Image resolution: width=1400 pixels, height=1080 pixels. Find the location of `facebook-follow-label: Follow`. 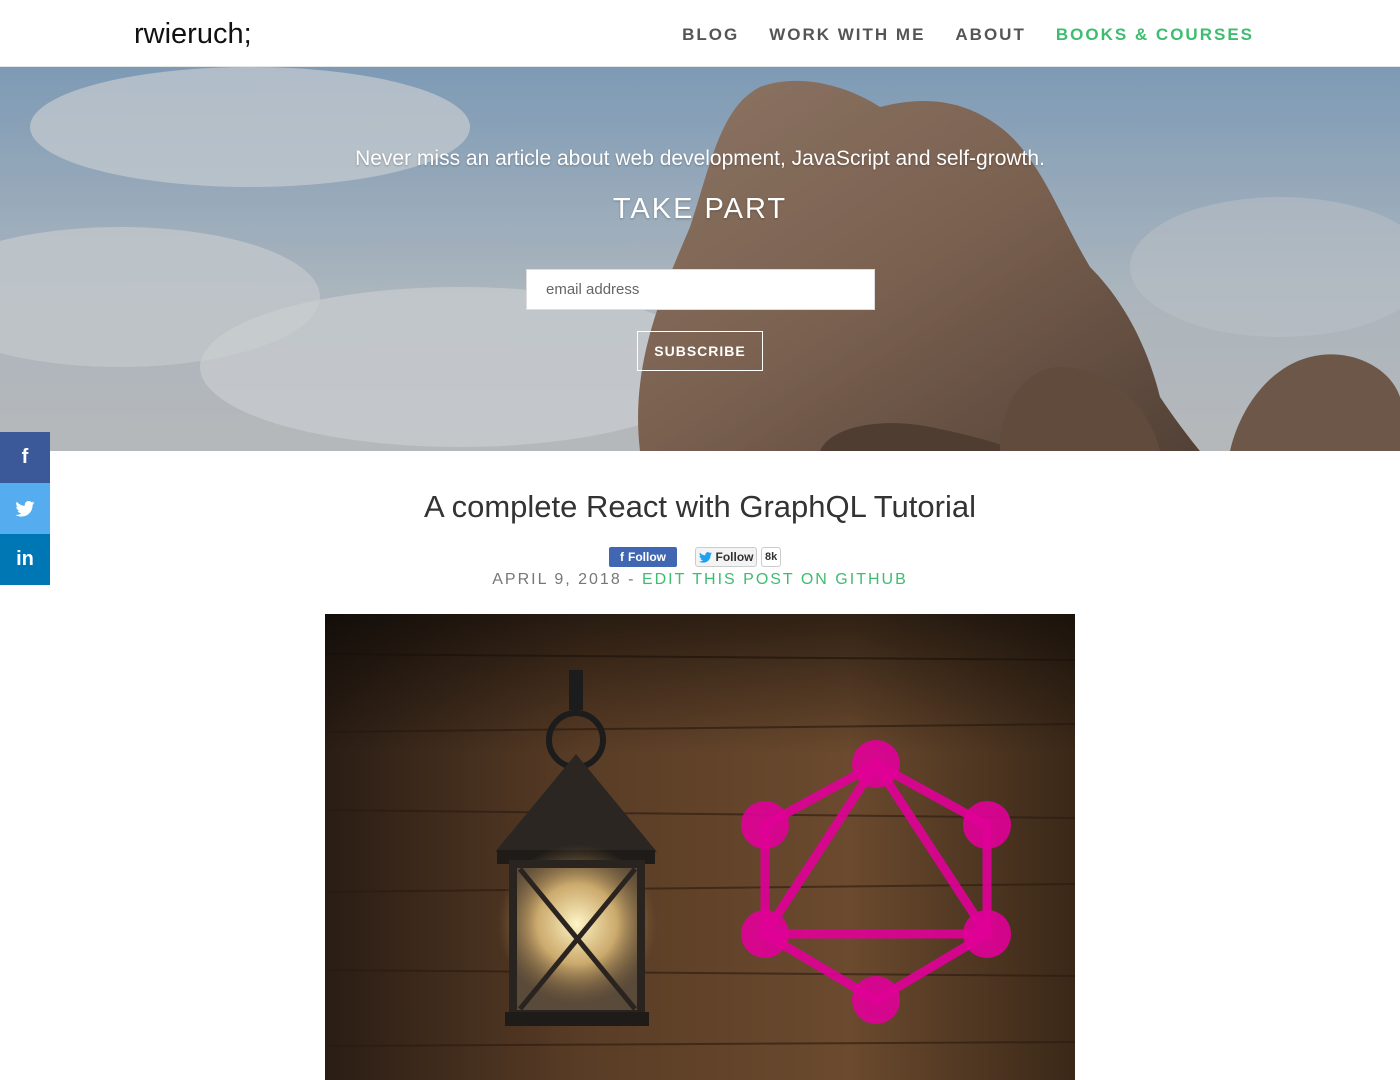

facebook-follow-label: Follow is located at coordinates (647, 557).